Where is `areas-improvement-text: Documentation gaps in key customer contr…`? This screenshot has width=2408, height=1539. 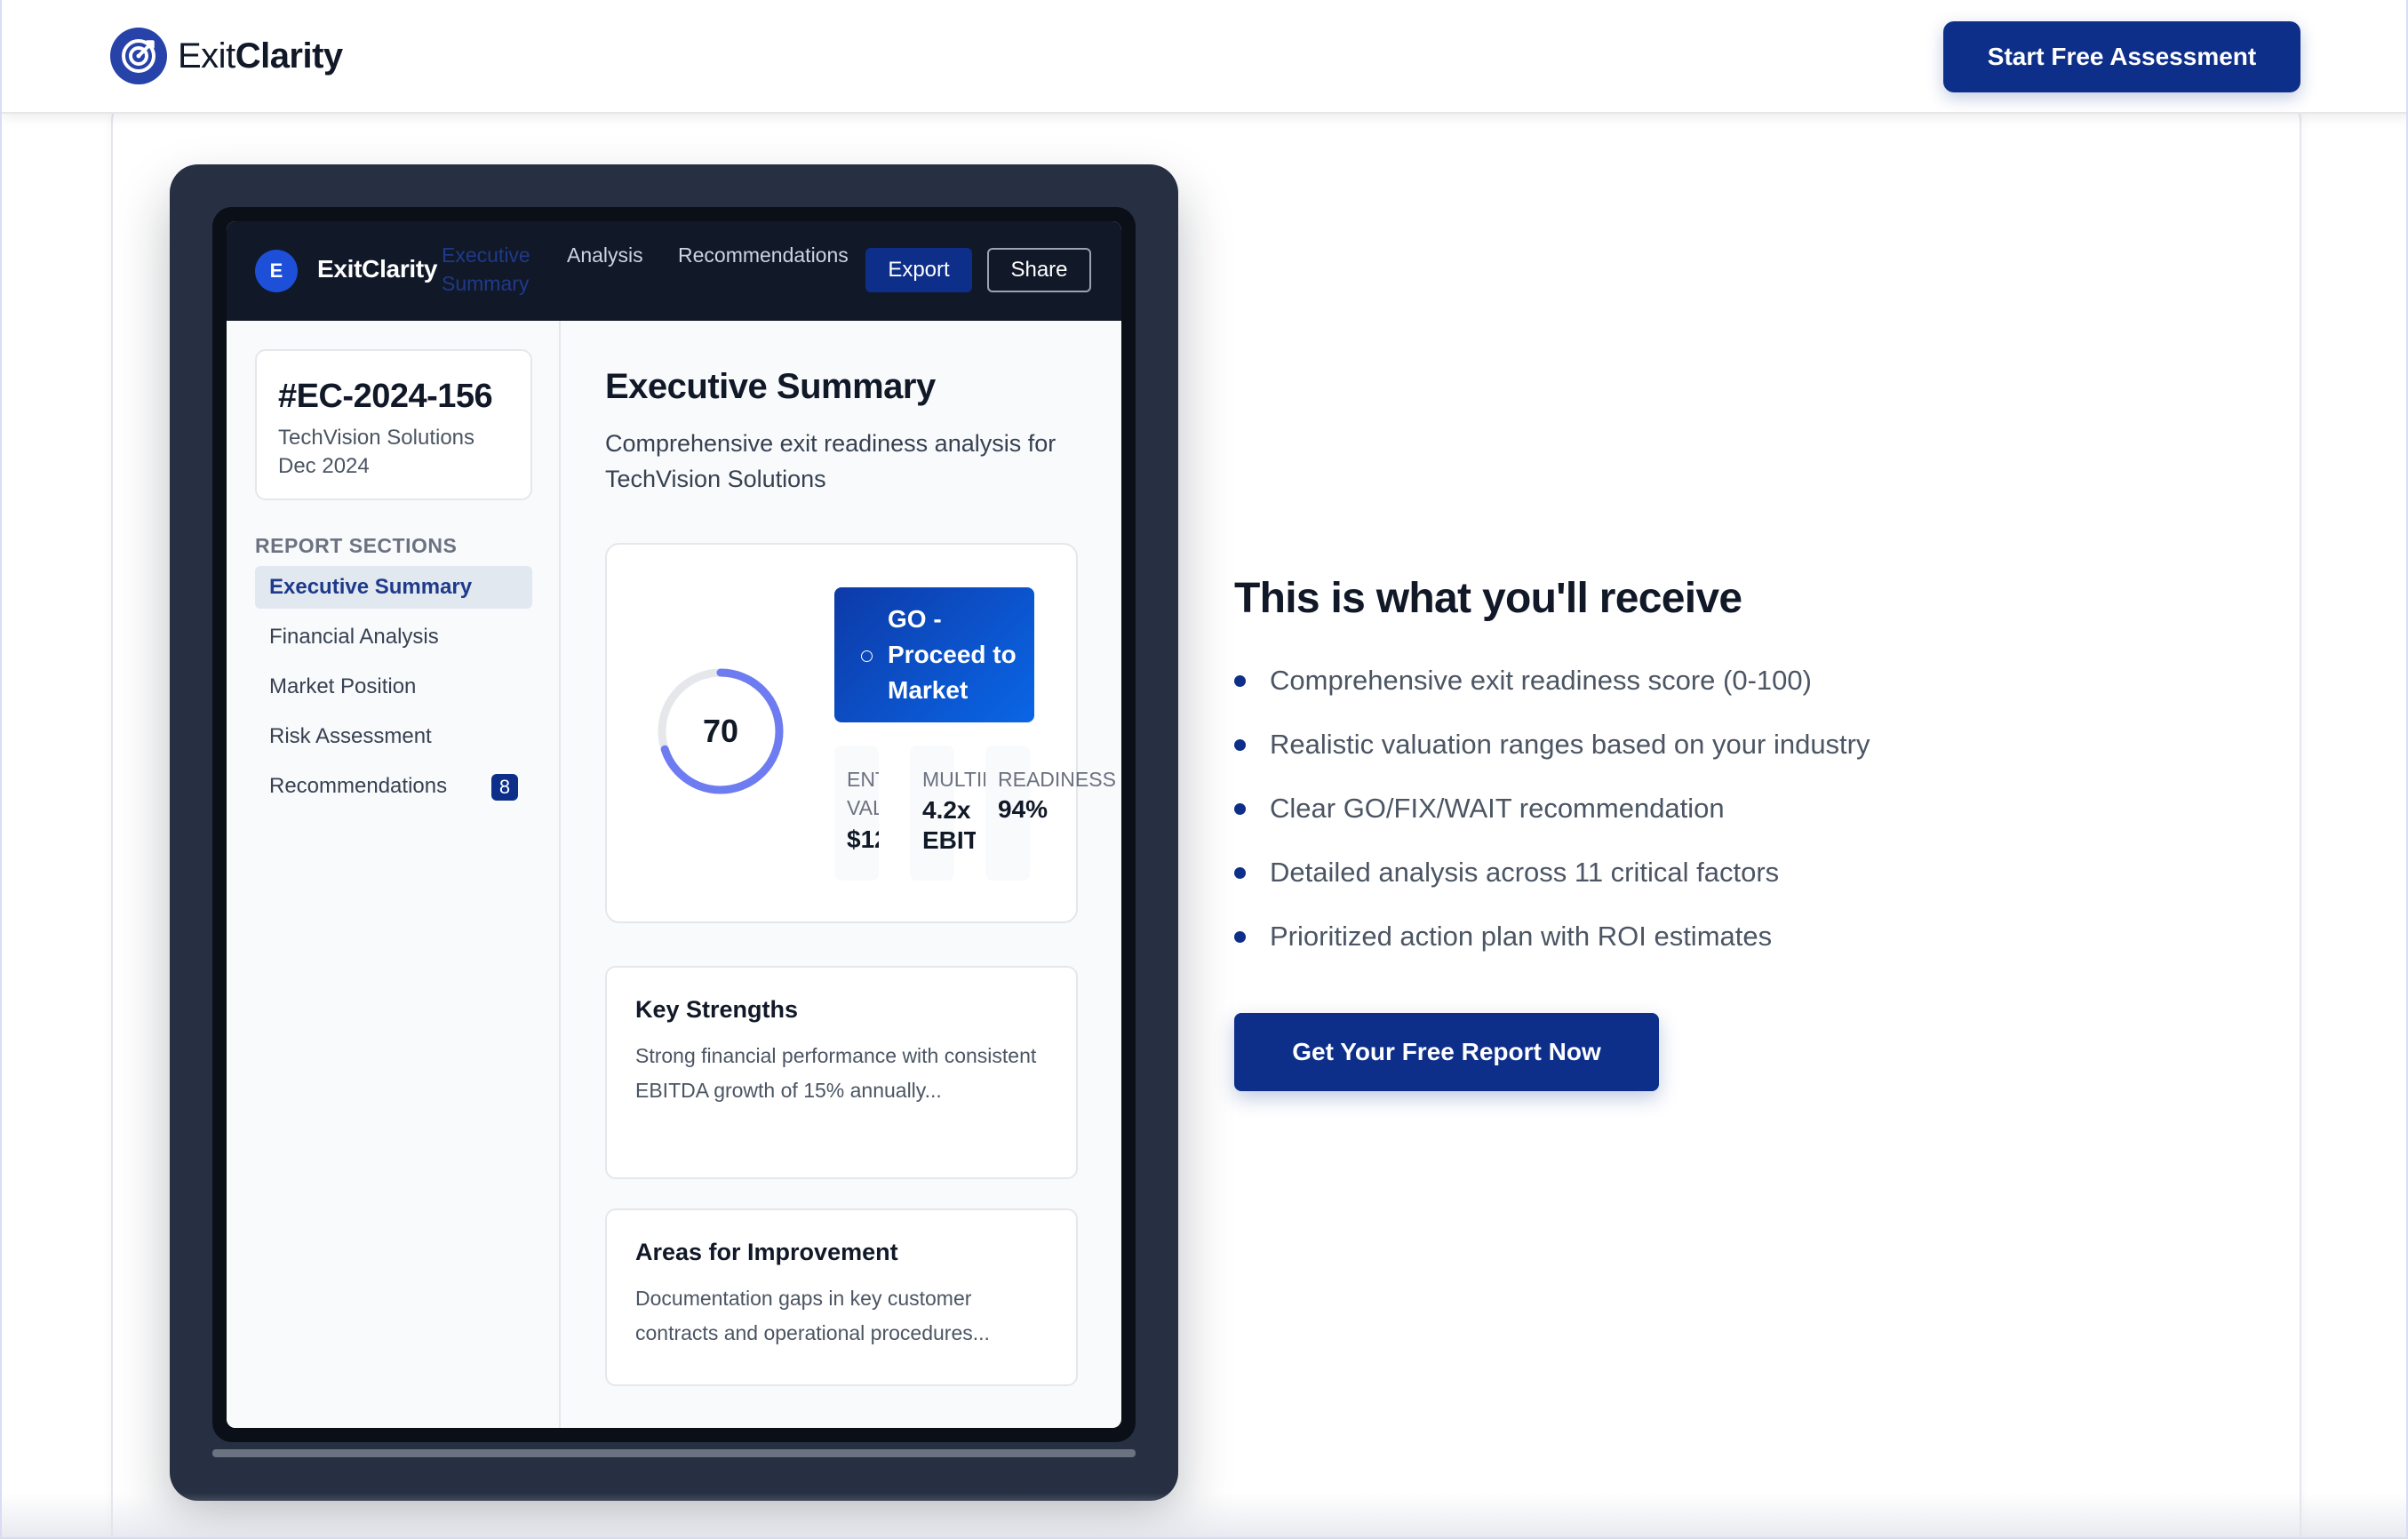
areas-improvement-text: Documentation gaps in key customer contr… is located at coordinates (812, 1315).